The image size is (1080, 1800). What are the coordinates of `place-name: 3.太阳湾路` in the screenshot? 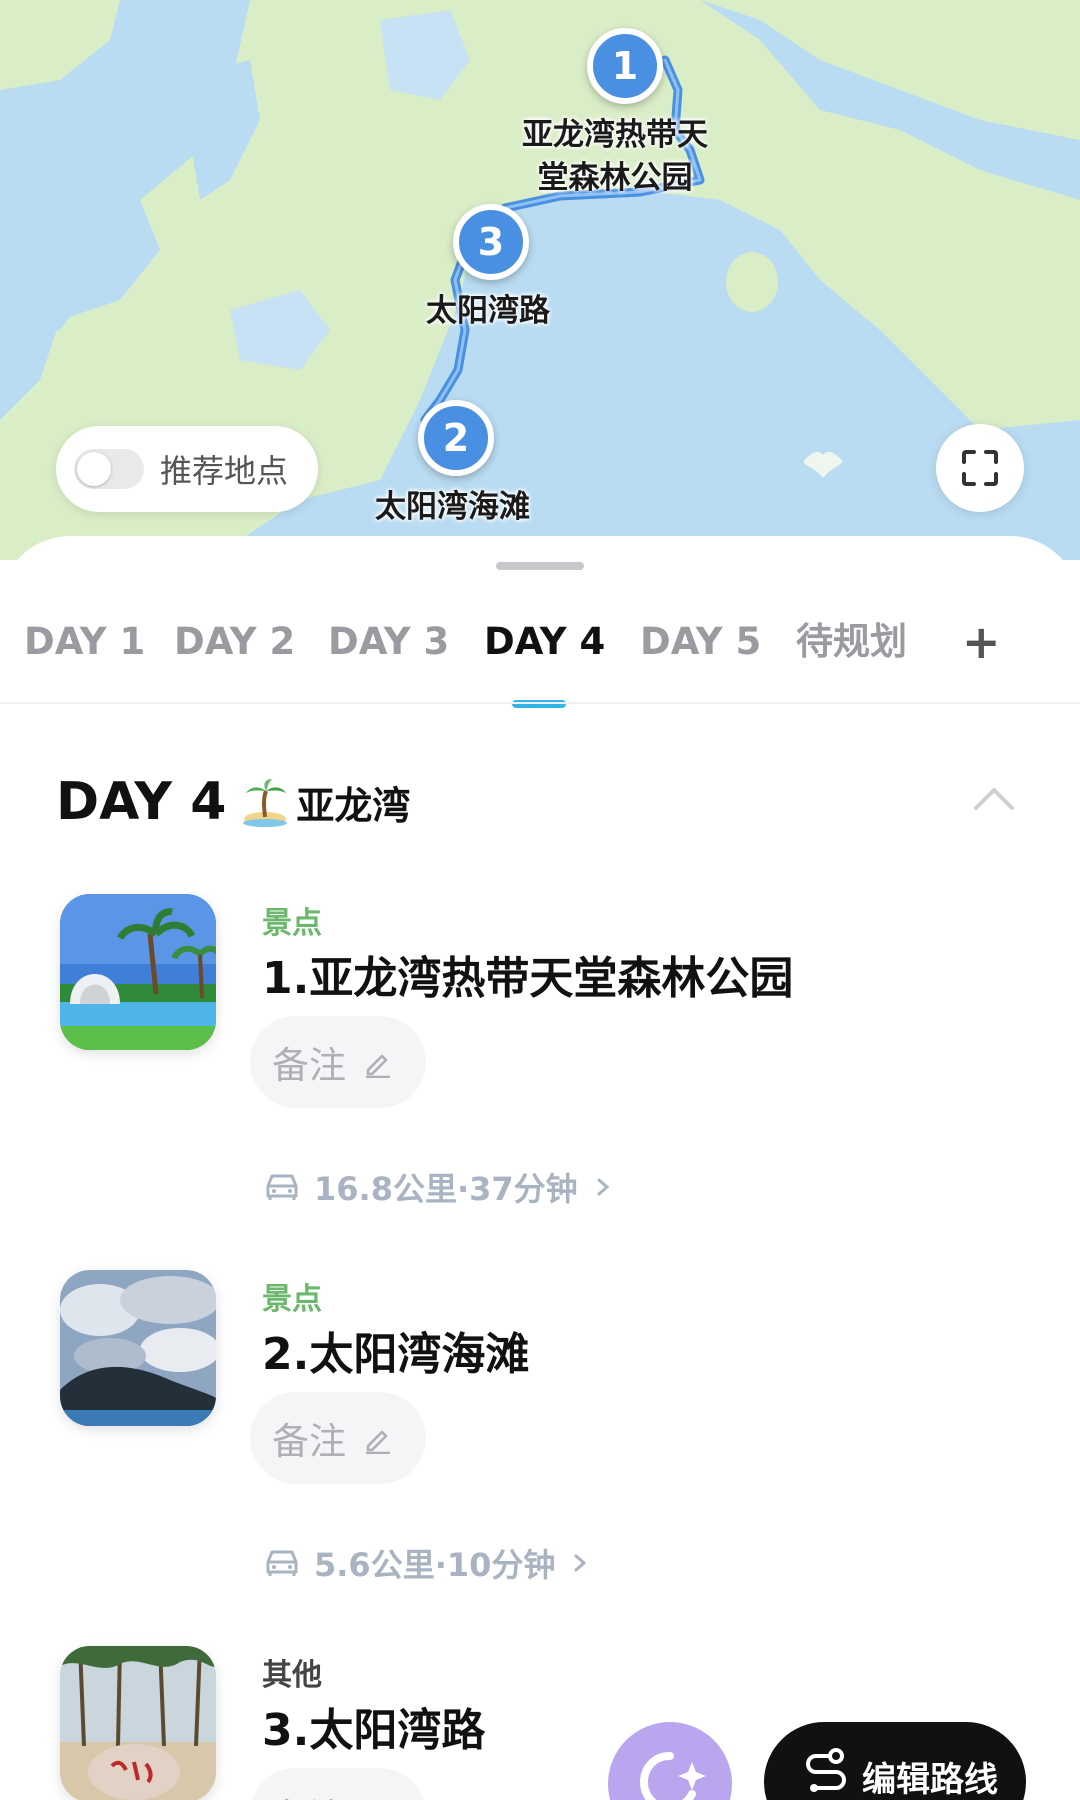 It's located at (373, 1726).